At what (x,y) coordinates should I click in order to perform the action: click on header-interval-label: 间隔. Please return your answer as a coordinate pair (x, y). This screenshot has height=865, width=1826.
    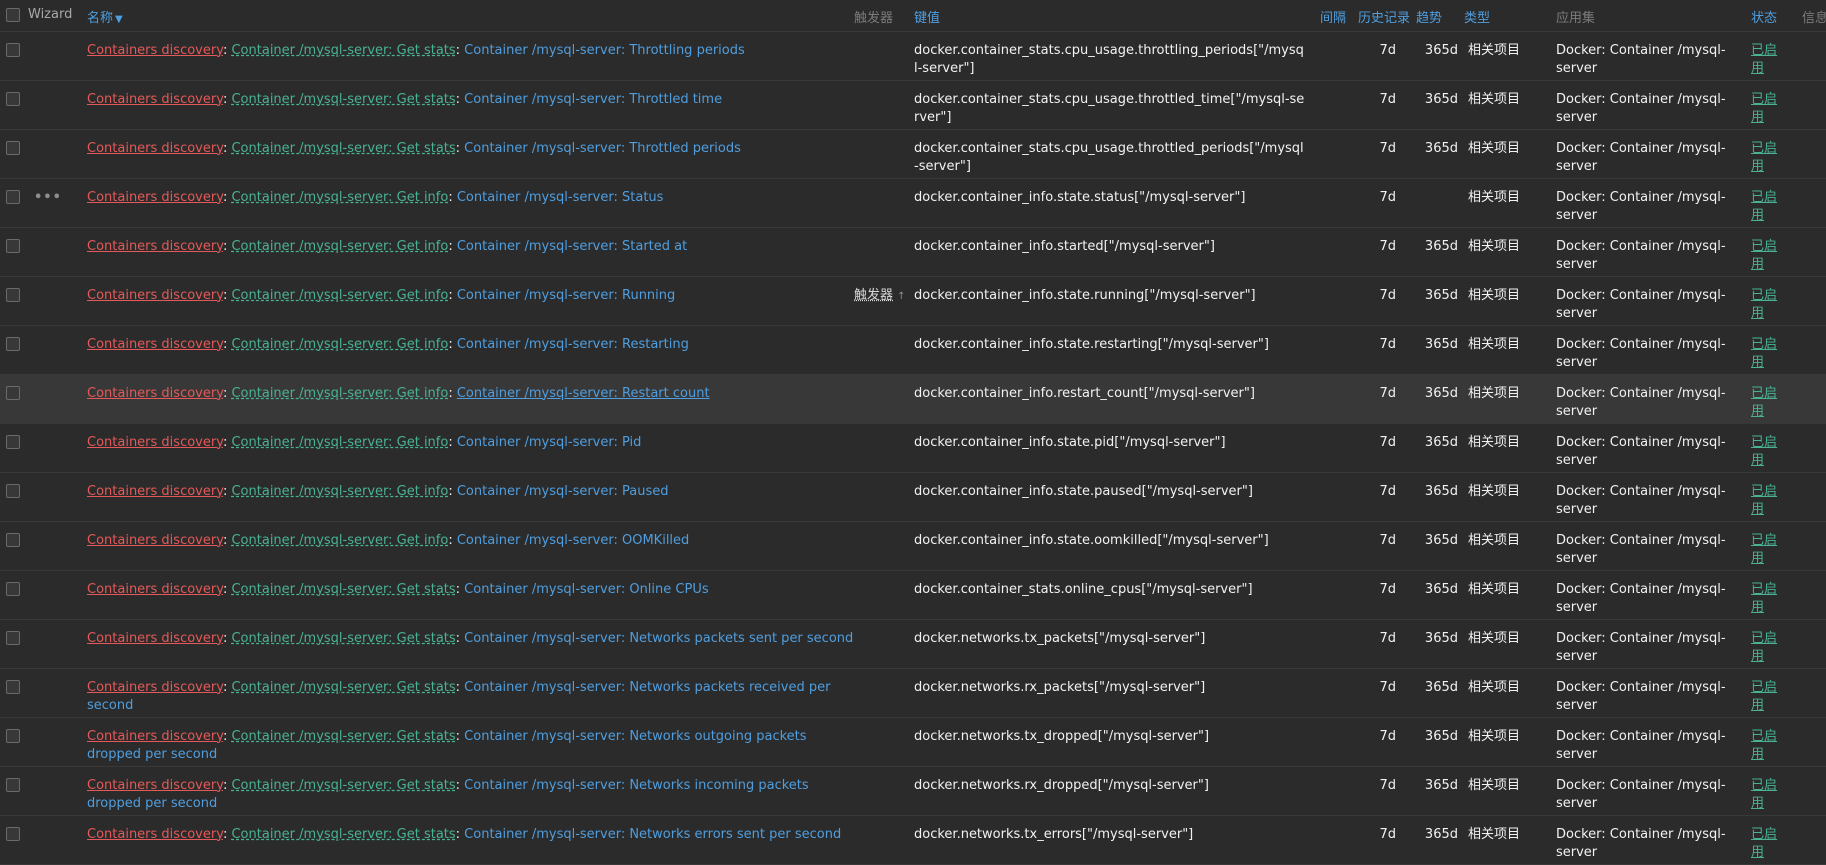
    Looking at the image, I should click on (1333, 18).